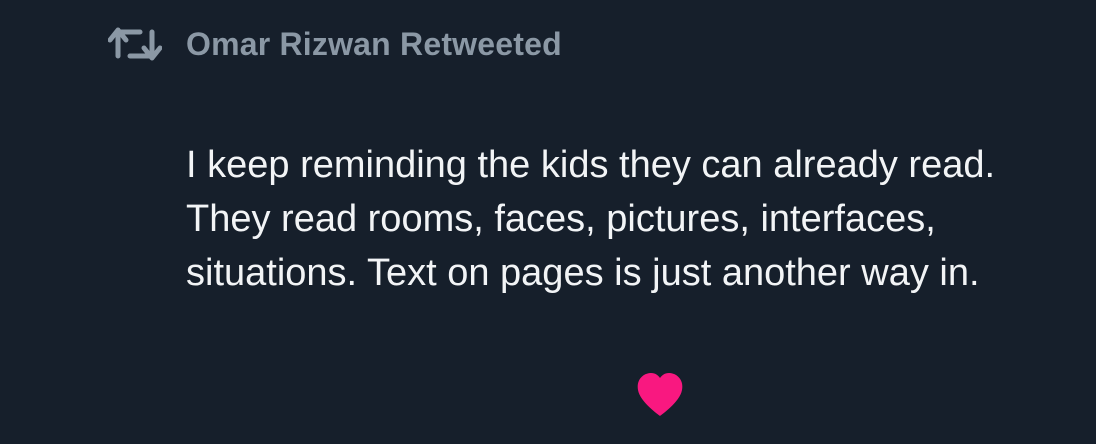 The image size is (1096, 444). I want to click on heart-icon, so click(660, 395).